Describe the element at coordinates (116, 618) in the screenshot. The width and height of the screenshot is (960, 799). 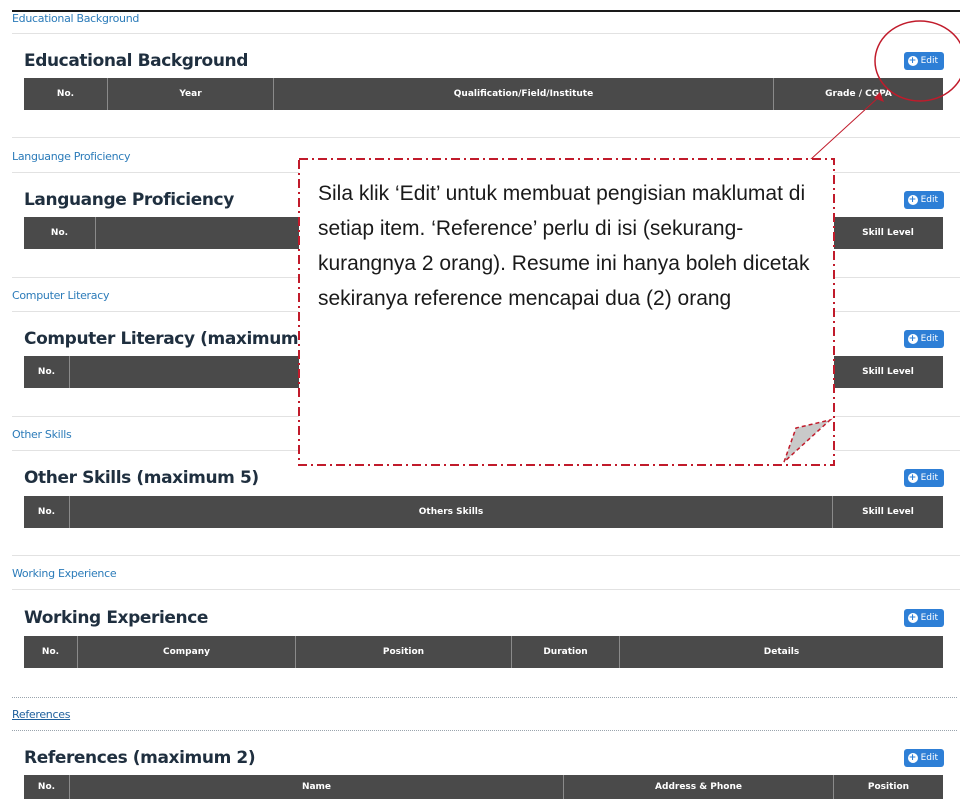
I see `work-title: Working Experience` at that location.